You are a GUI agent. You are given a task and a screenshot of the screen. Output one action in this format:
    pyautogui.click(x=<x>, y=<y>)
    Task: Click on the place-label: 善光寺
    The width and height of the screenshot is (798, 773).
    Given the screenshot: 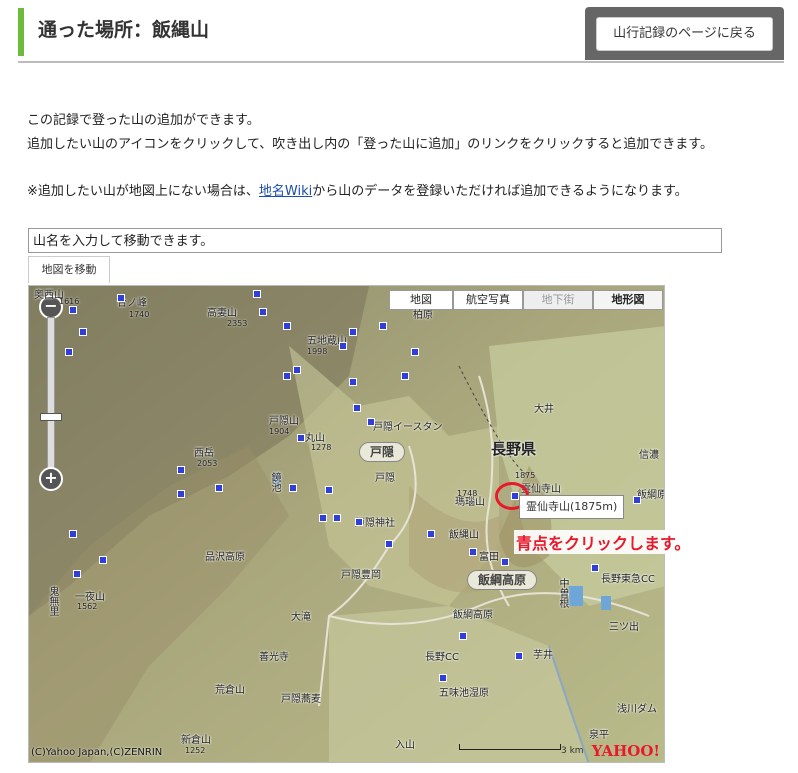 What is the action you would take?
    pyautogui.click(x=274, y=657)
    